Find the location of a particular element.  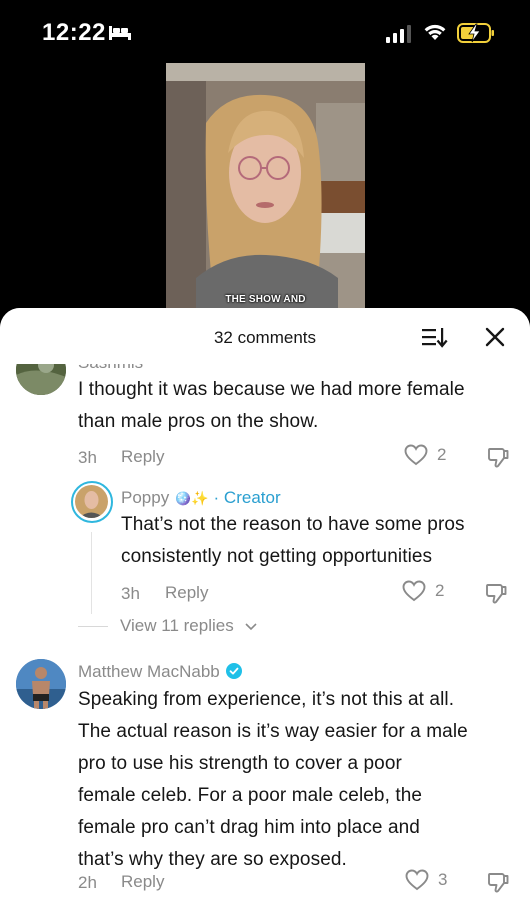

like-count: 3 is located at coordinates (443, 879).